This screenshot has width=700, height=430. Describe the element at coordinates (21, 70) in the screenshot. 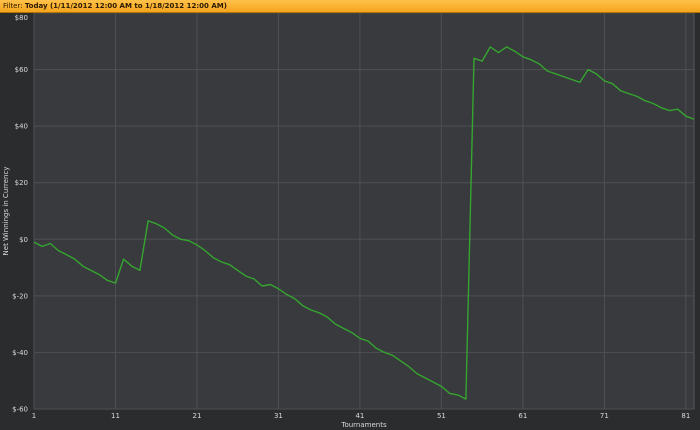

I see `y-tick-label: $60` at that location.